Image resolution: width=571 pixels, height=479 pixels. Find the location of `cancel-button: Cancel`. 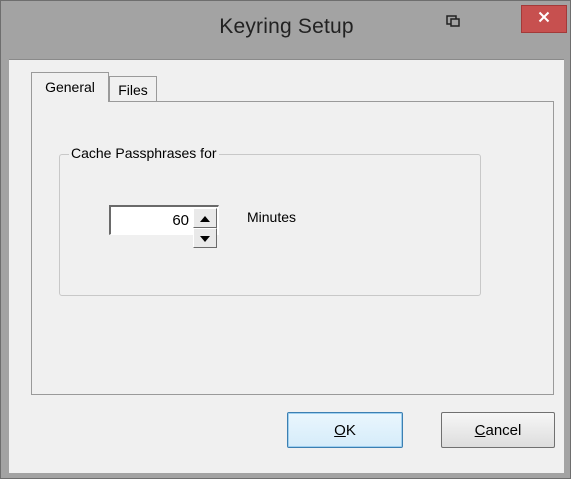

cancel-button: Cancel is located at coordinates (498, 430).